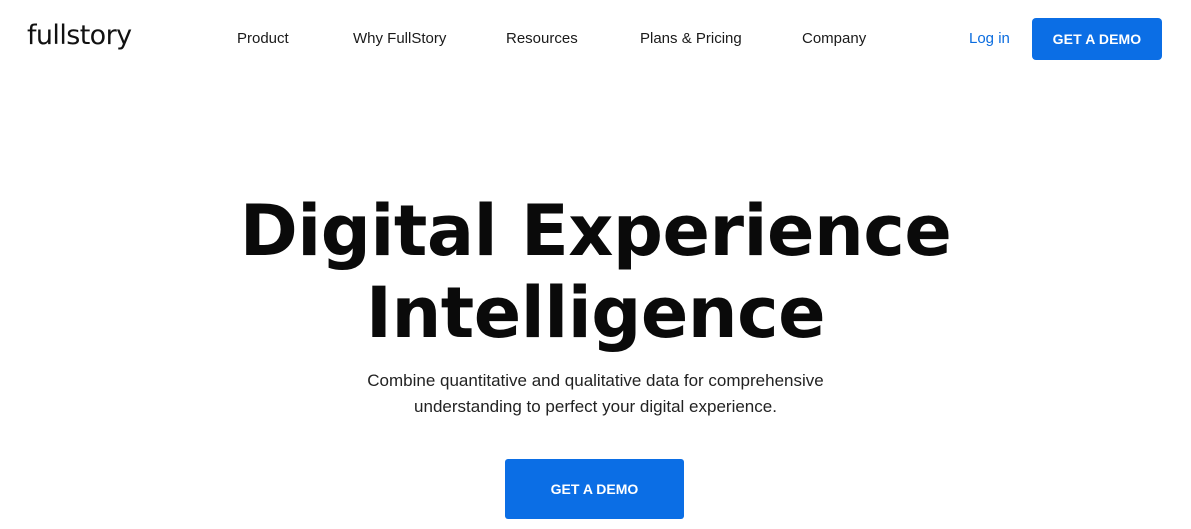  Describe the element at coordinates (691, 38) in the screenshot. I see `nav-plans-pricing: Plans & Pricing` at that location.